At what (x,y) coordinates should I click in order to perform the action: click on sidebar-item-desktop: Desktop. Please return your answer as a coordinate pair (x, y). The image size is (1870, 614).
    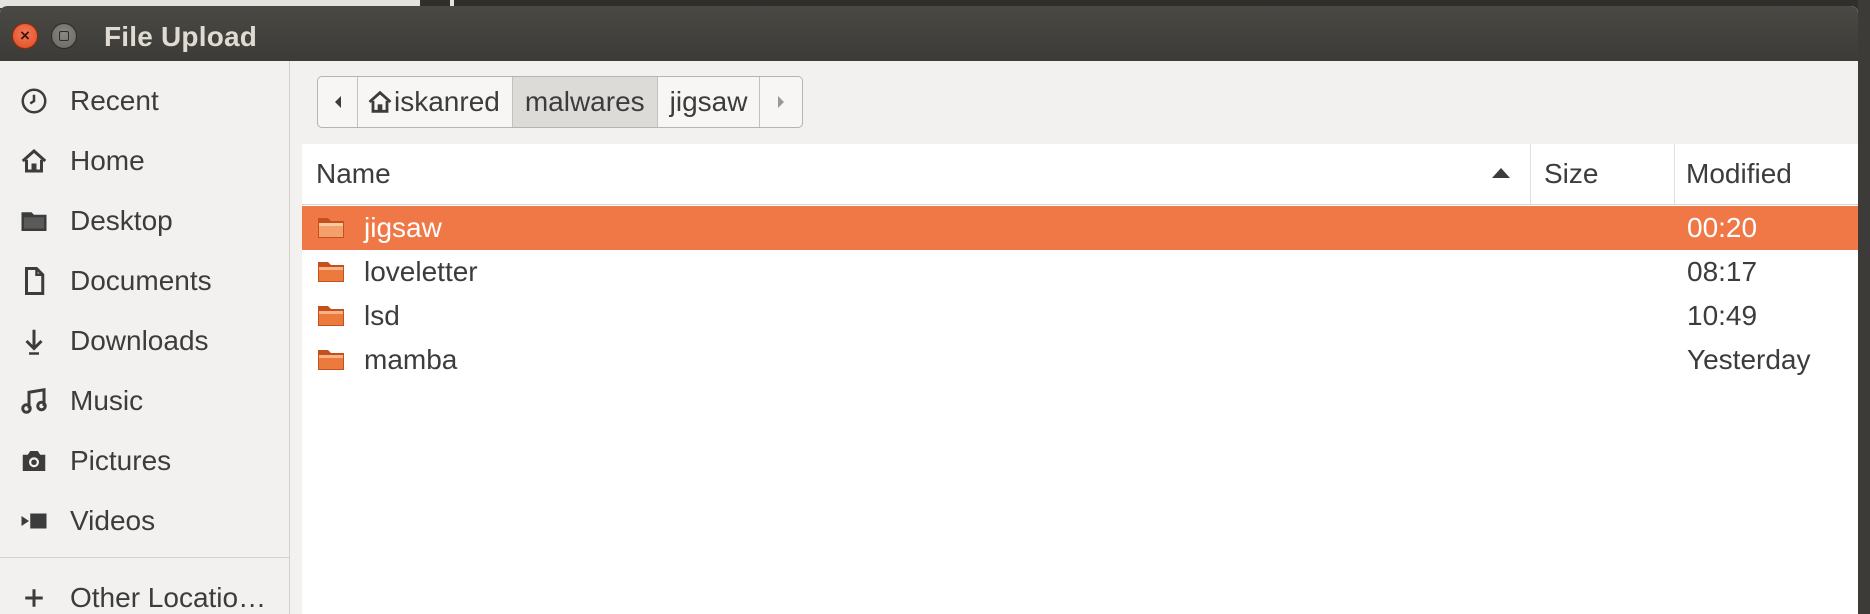
    Looking at the image, I should click on (144, 221).